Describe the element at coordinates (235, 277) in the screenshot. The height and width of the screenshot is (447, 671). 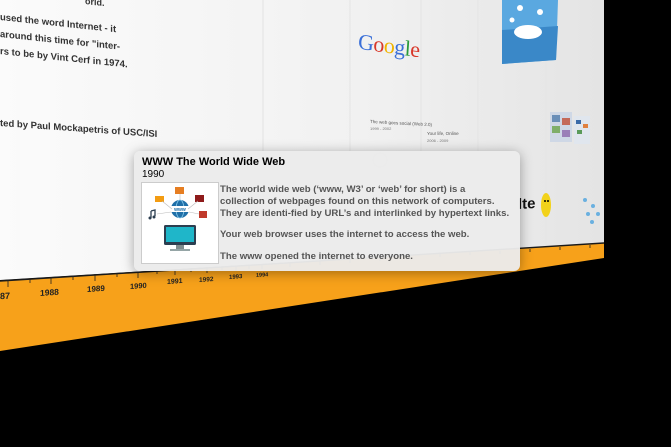
I see `timeline-year: 1993` at that location.